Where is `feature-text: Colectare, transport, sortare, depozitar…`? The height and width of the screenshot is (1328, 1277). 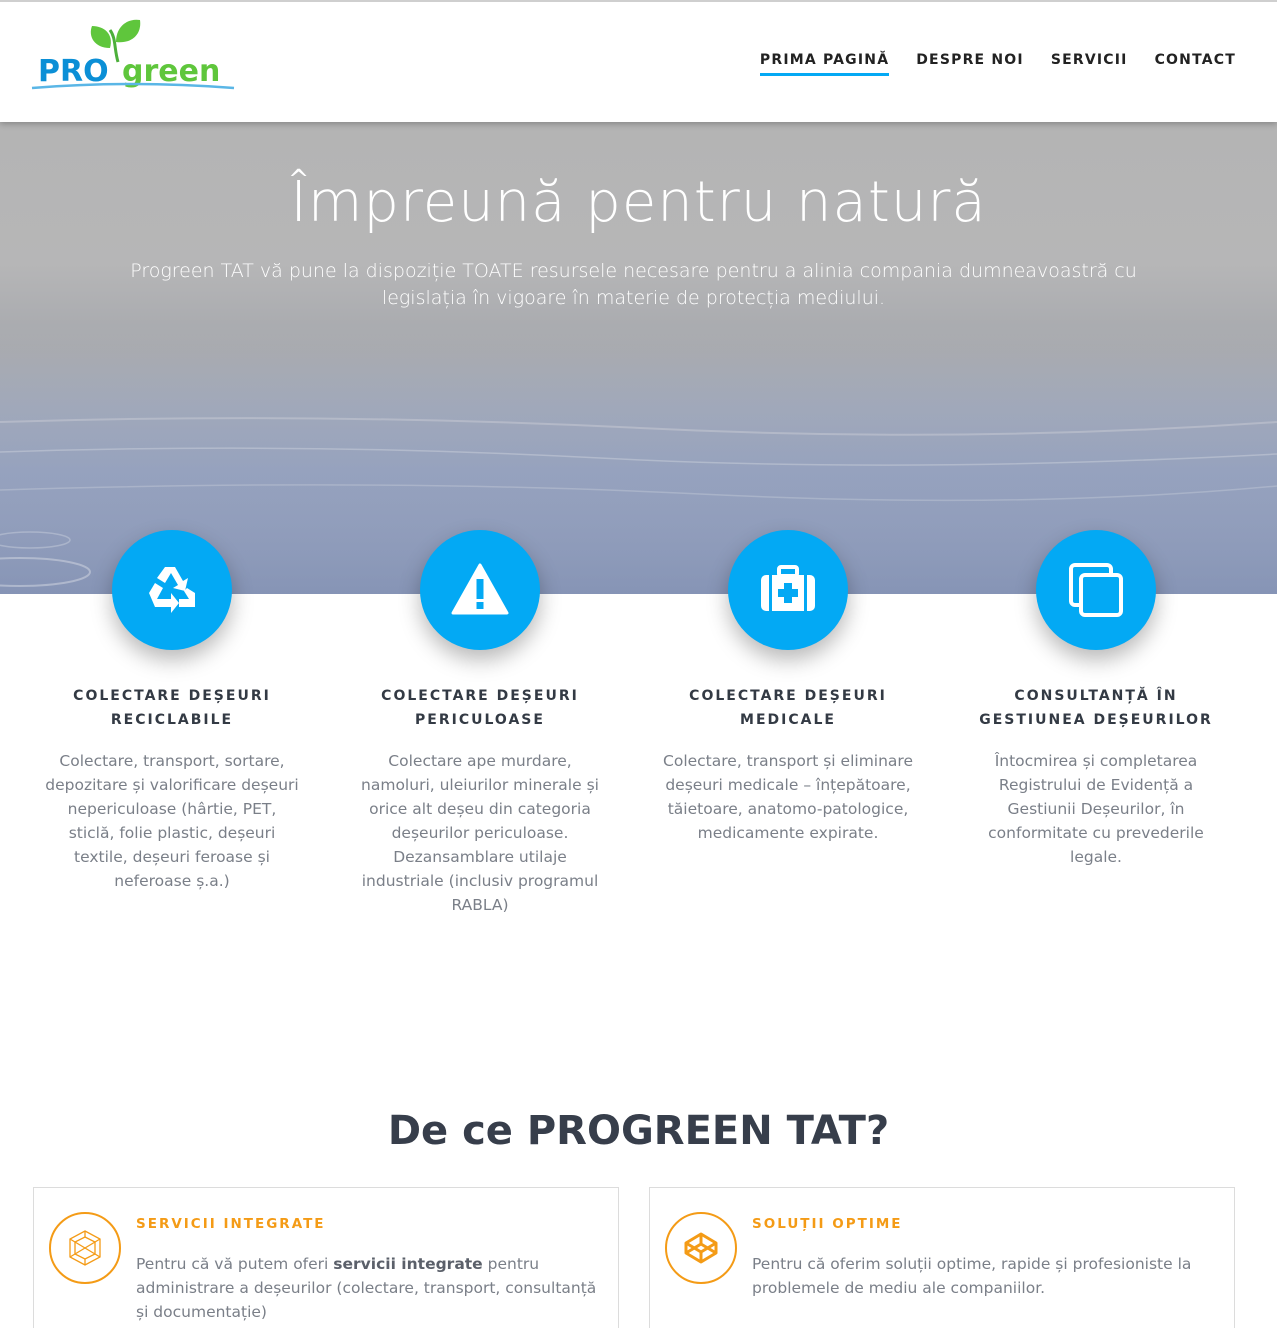 feature-text: Colectare, transport, sortare, depozitar… is located at coordinates (172, 821).